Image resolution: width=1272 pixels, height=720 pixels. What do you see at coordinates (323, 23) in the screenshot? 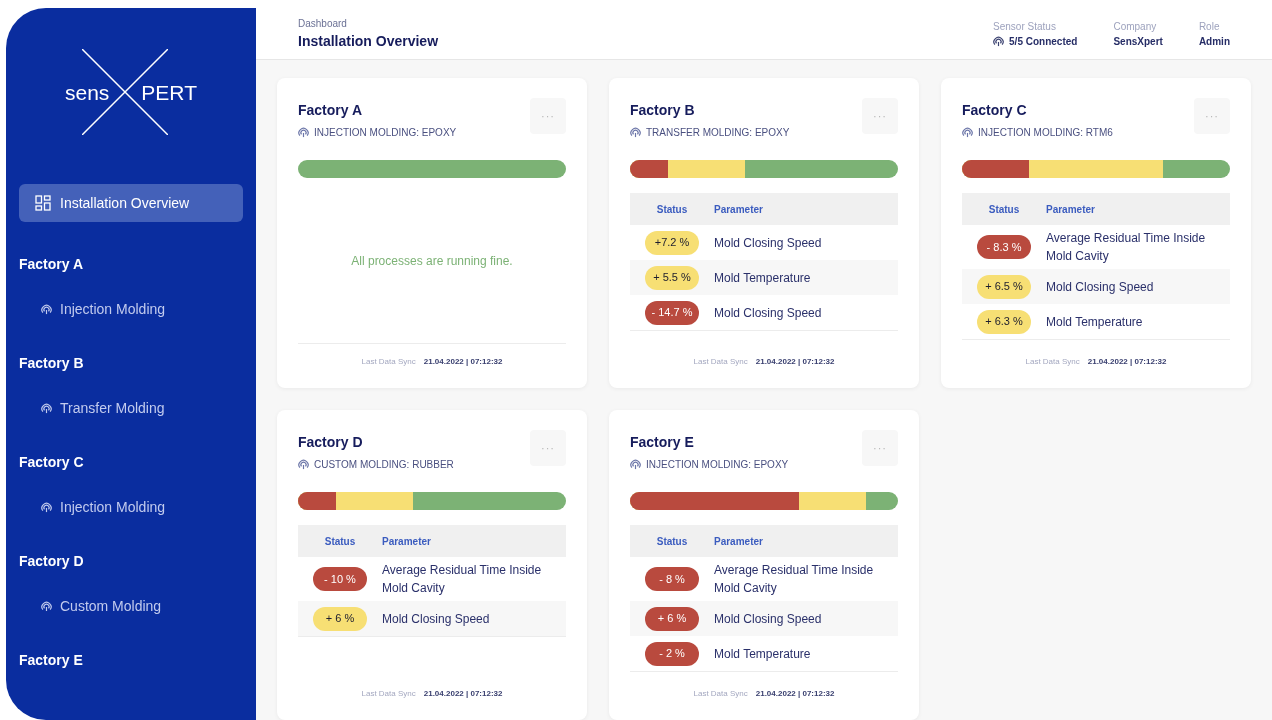
I see `breadcrumb: Dashboard` at bounding box center [323, 23].